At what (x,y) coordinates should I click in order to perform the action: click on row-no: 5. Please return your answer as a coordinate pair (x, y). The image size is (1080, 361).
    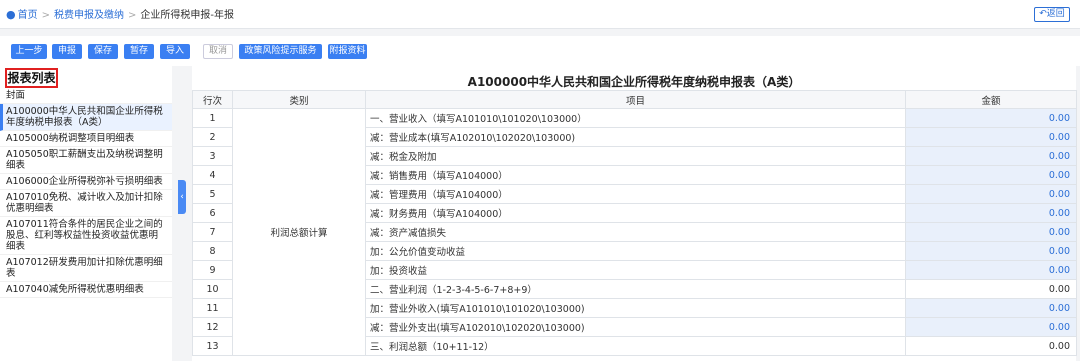
    Looking at the image, I should click on (212, 194).